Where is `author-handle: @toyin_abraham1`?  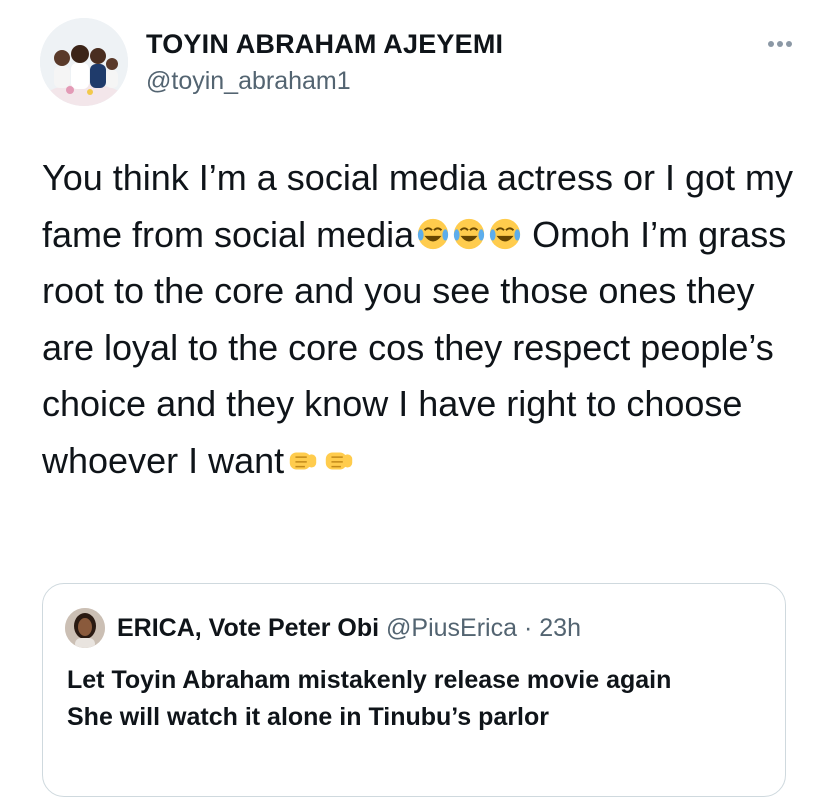
author-handle: @toyin_abraham1 is located at coordinates (324, 81).